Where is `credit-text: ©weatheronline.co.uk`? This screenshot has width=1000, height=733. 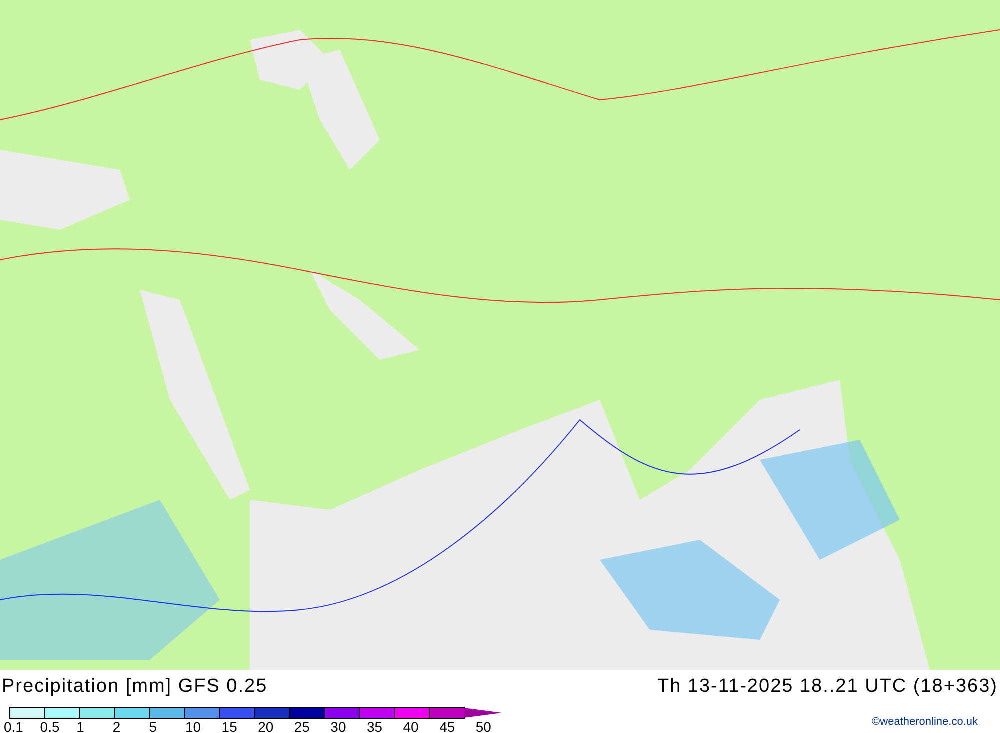 credit-text: ©weatheronline.co.uk is located at coordinates (925, 722).